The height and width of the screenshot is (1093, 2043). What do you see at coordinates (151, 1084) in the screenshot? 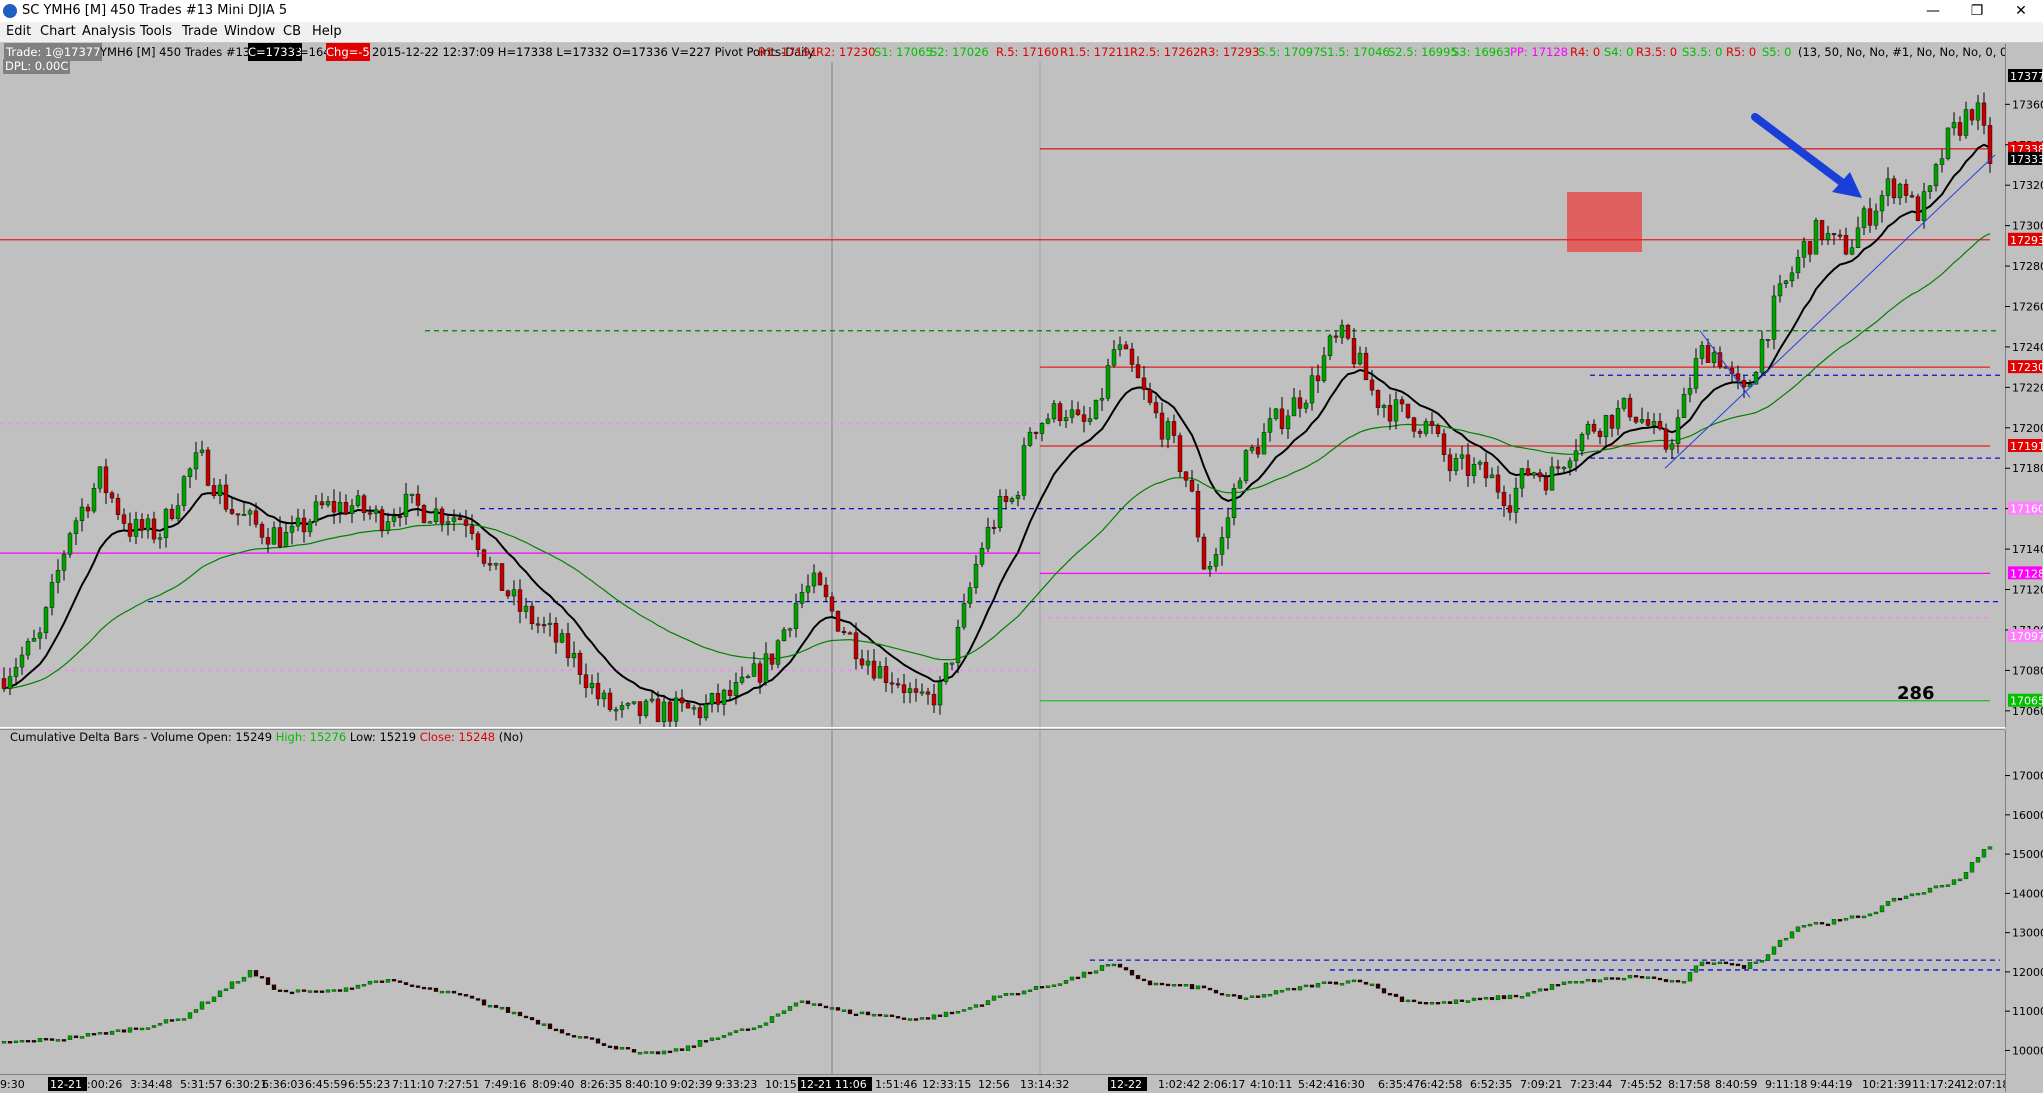
I see `time-tick-label: 3:34:48` at bounding box center [151, 1084].